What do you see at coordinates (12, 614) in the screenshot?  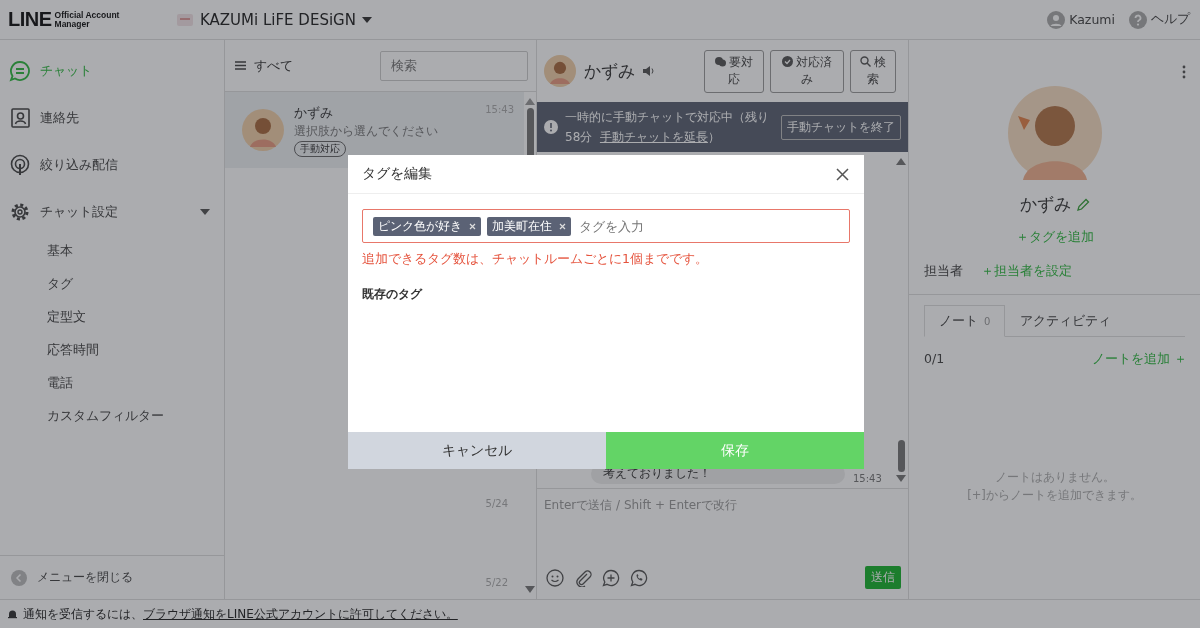 I see `bell-icon` at bounding box center [12, 614].